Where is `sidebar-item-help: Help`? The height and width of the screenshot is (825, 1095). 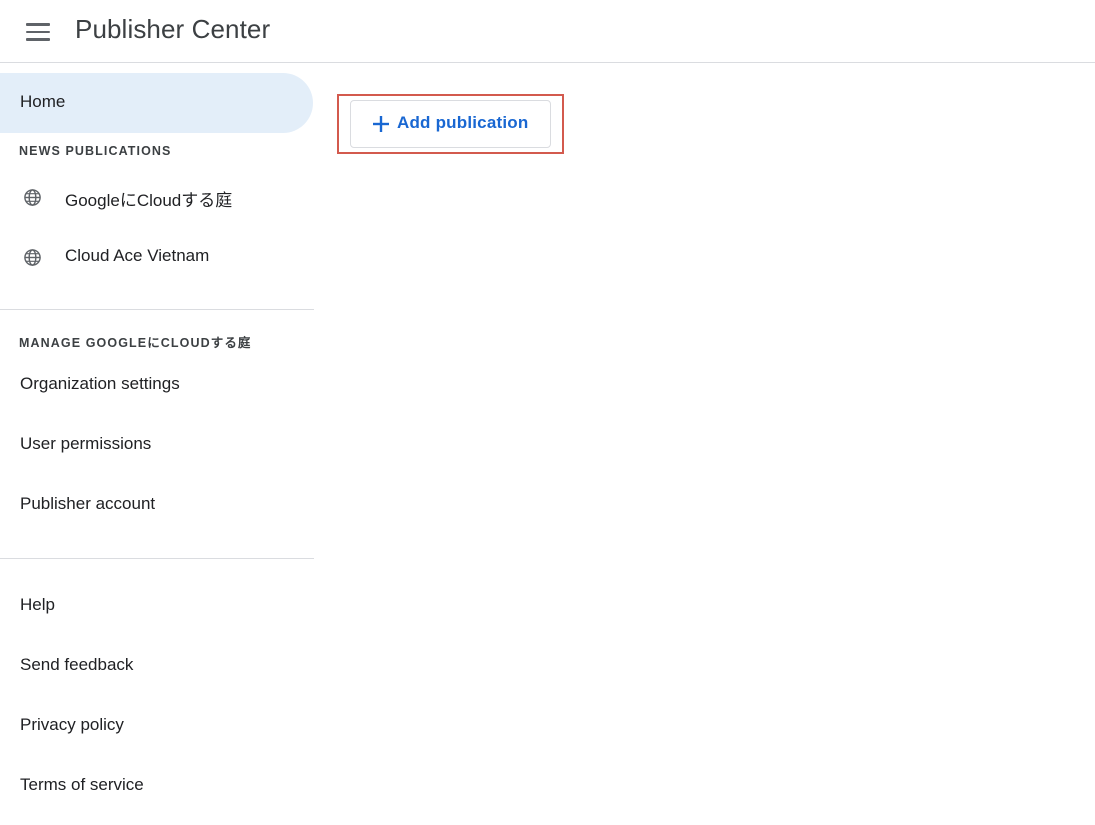
sidebar-item-help: Help is located at coordinates (156, 607).